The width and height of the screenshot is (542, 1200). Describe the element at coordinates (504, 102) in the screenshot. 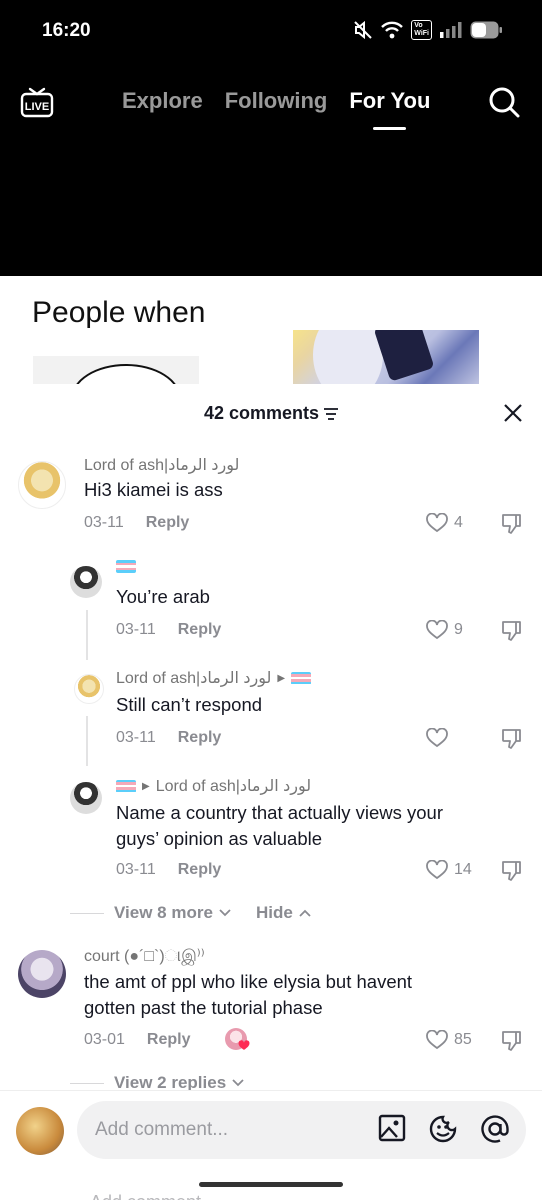

I see `search-icon` at that location.